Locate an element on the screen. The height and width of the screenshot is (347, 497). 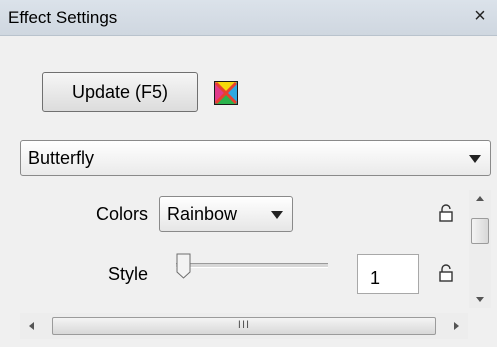
colors-dropdown: Rainbow is located at coordinates (226, 214).